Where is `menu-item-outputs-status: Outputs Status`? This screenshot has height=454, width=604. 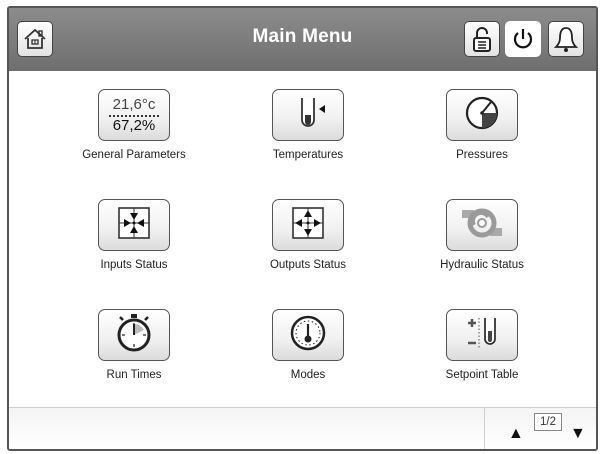
menu-item-outputs-status: Outputs Status is located at coordinates (308, 235).